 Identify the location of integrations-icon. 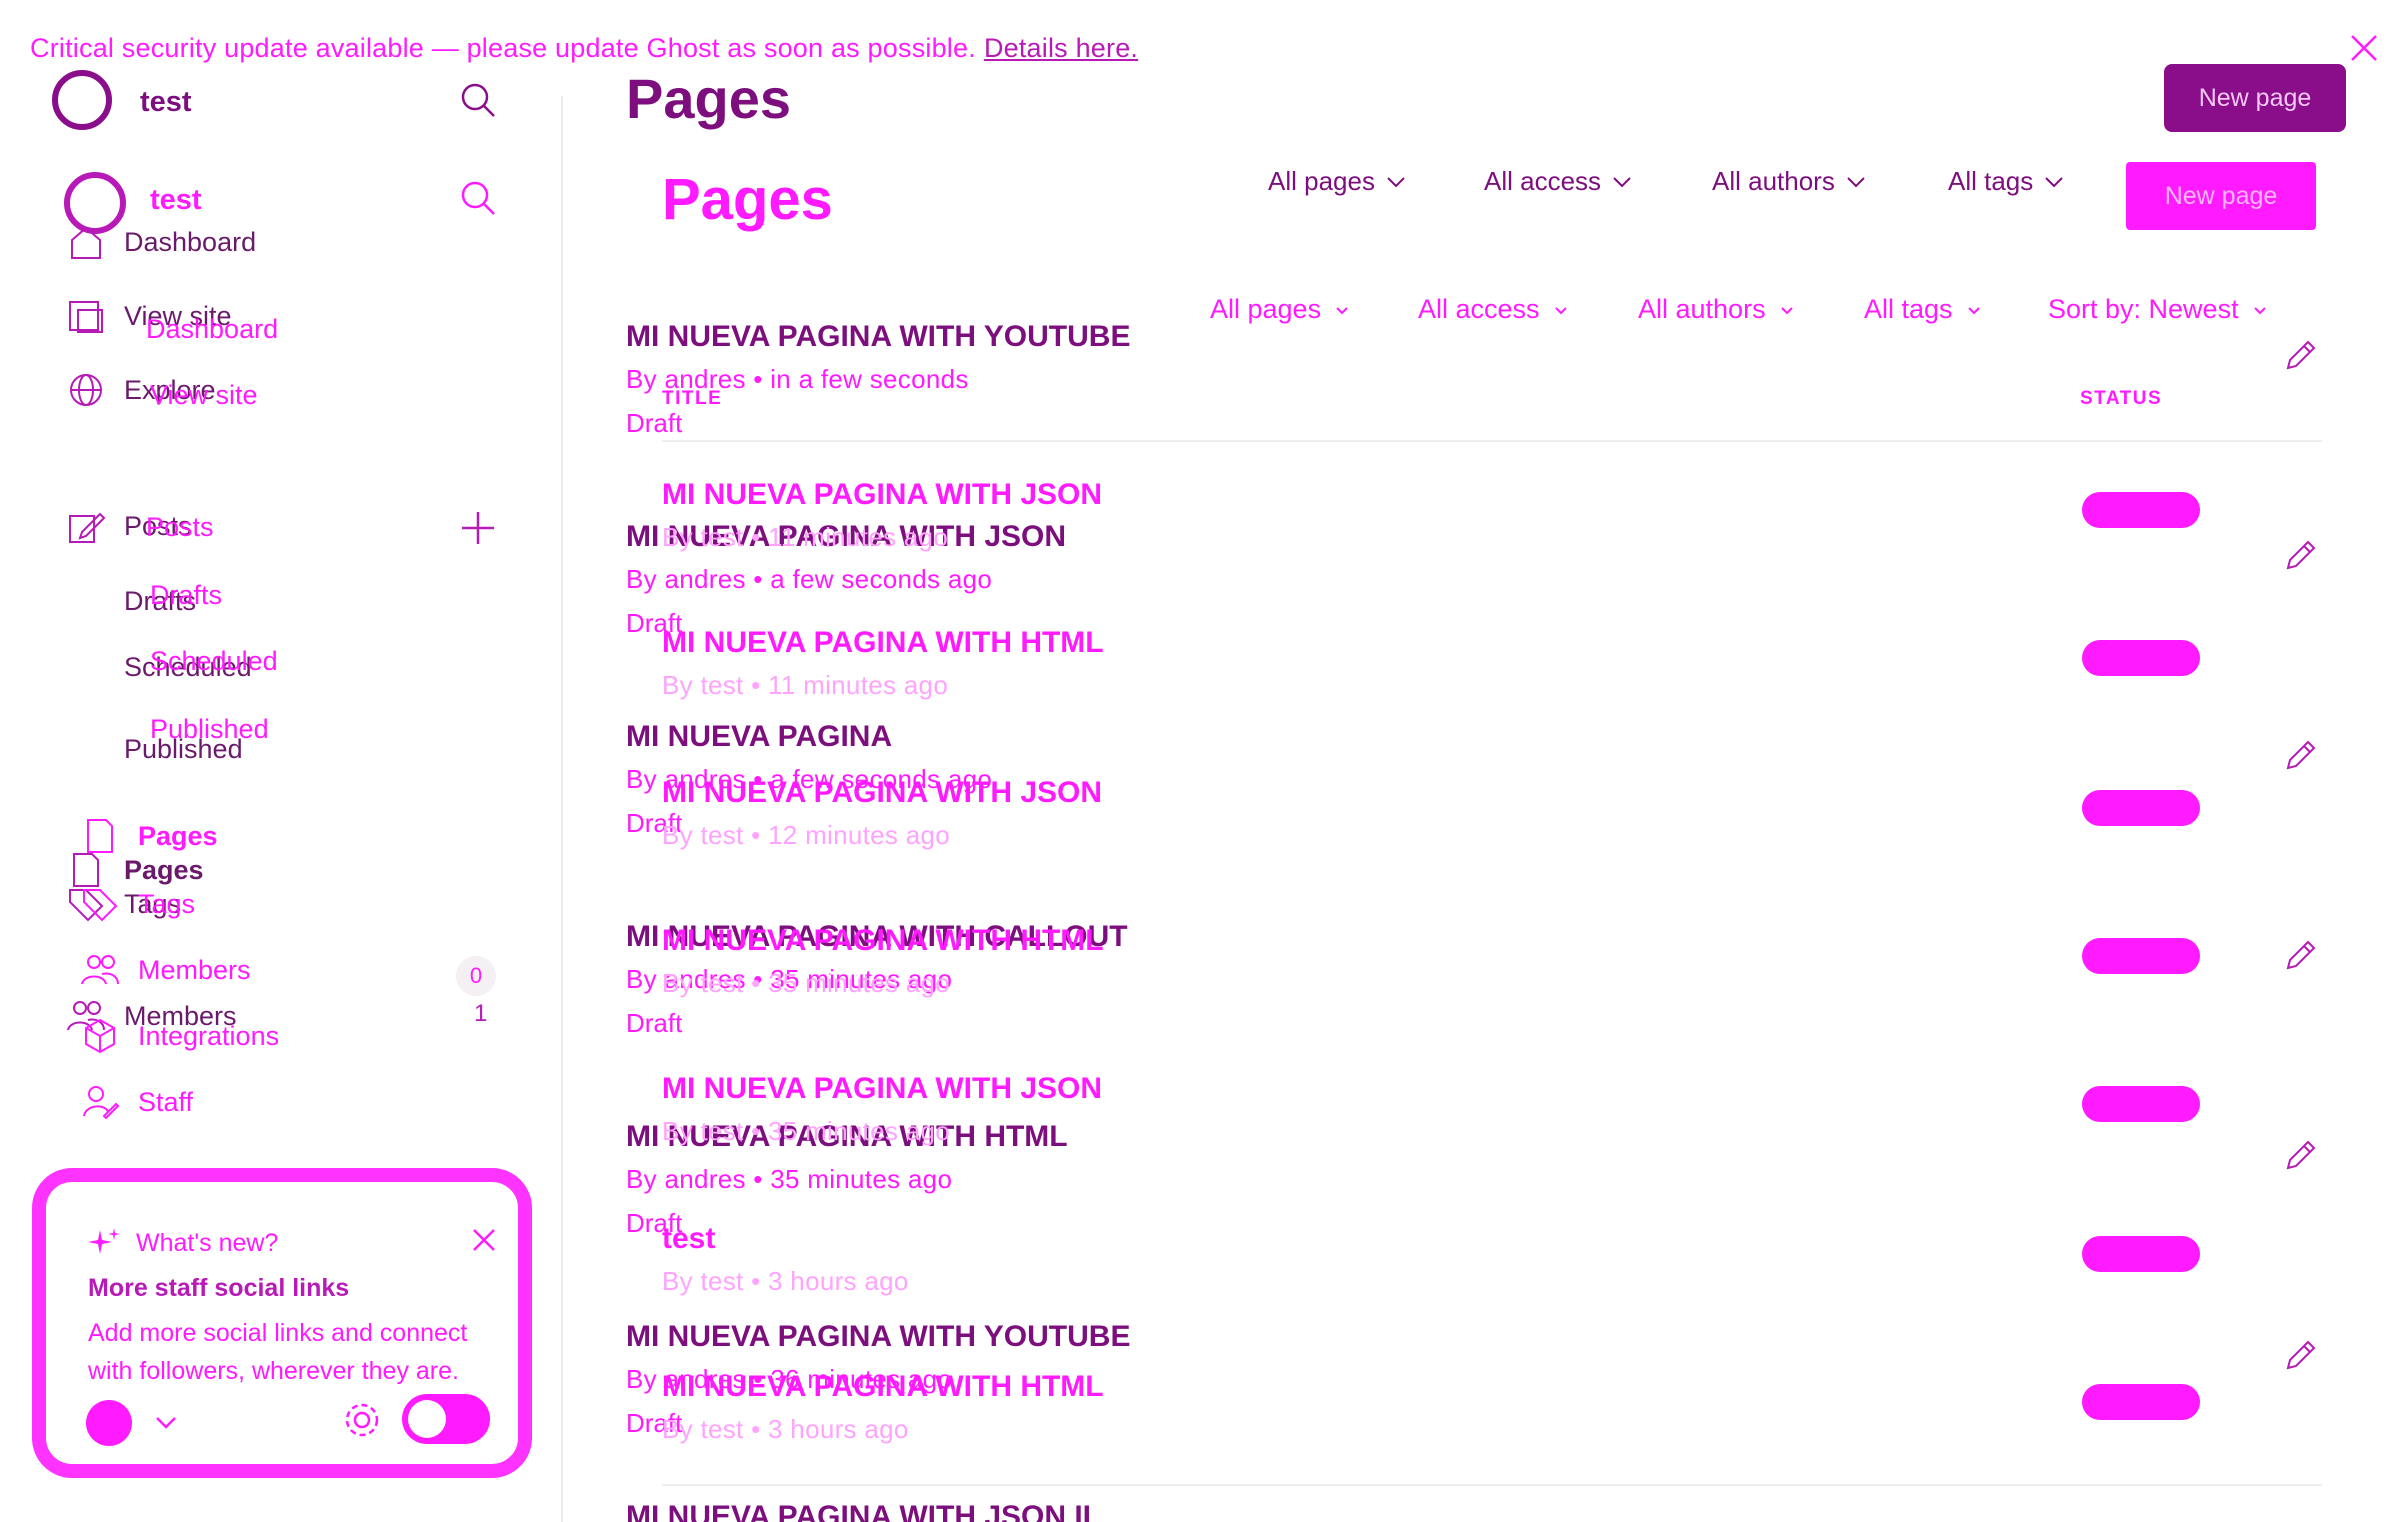
(100, 1036).